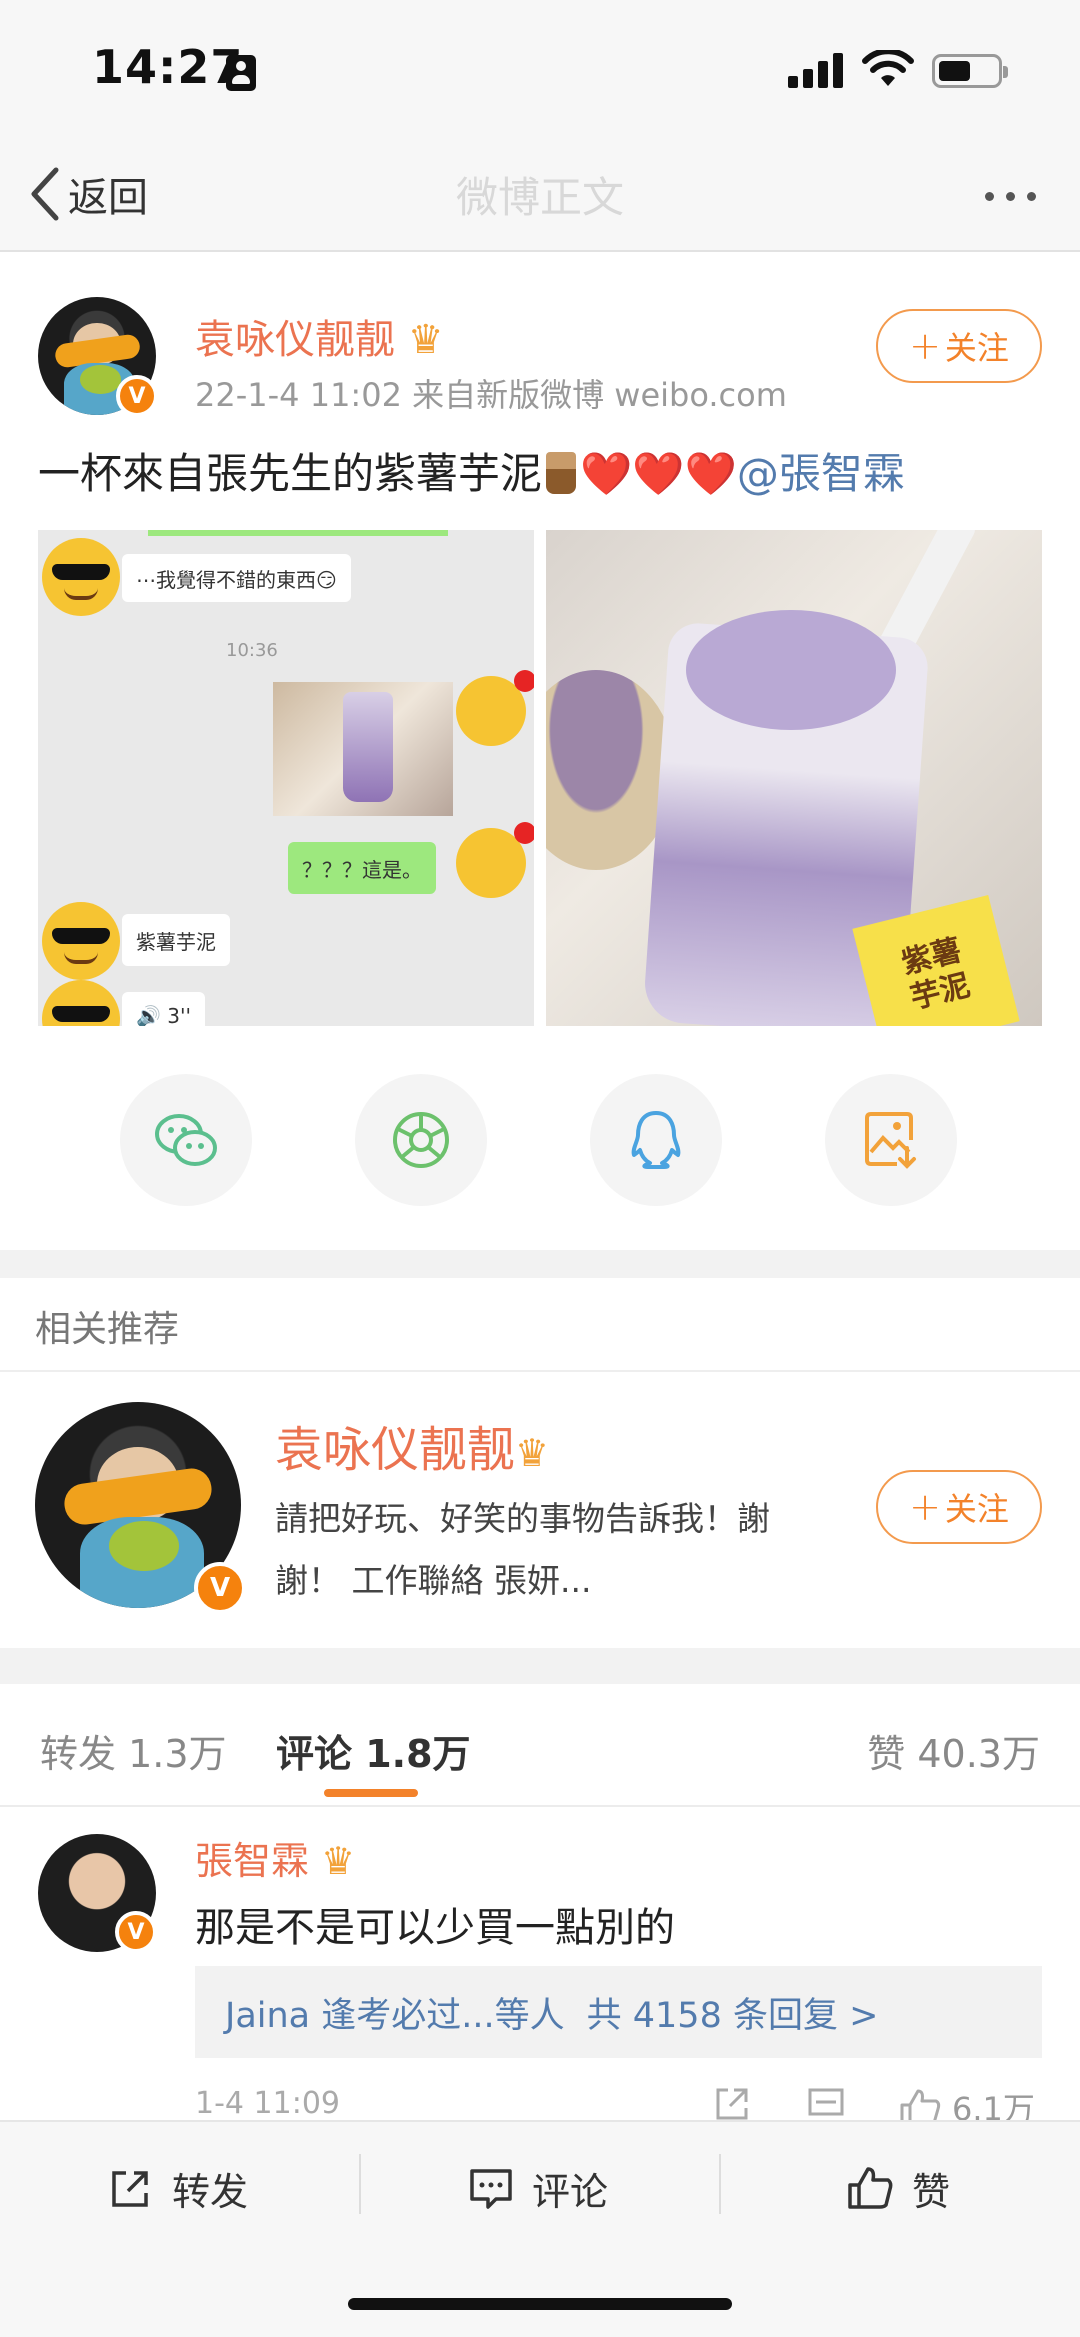  I want to click on recommend-name: 袁咏仪靓靓♛, so click(412, 1445).